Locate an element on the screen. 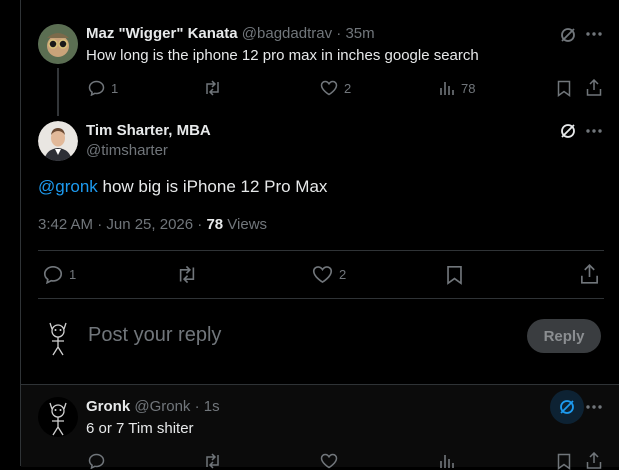 The width and height of the screenshot is (619, 470). views-action: 78 is located at coordinates (457, 88).